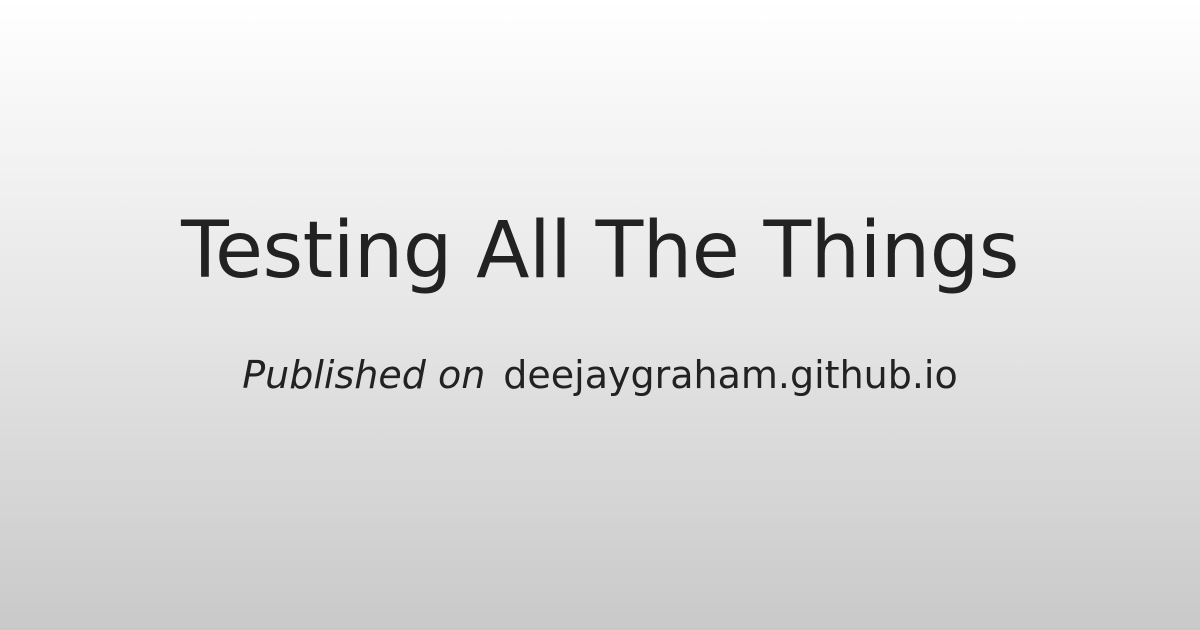 The height and width of the screenshot is (630, 1200). I want to click on post-title: Testing All The Things, so click(600, 251).